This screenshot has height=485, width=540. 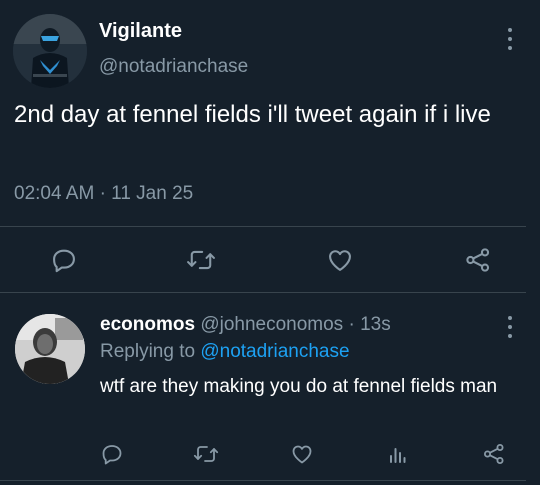 I want to click on avatar-image, so click(x=50, y=51).